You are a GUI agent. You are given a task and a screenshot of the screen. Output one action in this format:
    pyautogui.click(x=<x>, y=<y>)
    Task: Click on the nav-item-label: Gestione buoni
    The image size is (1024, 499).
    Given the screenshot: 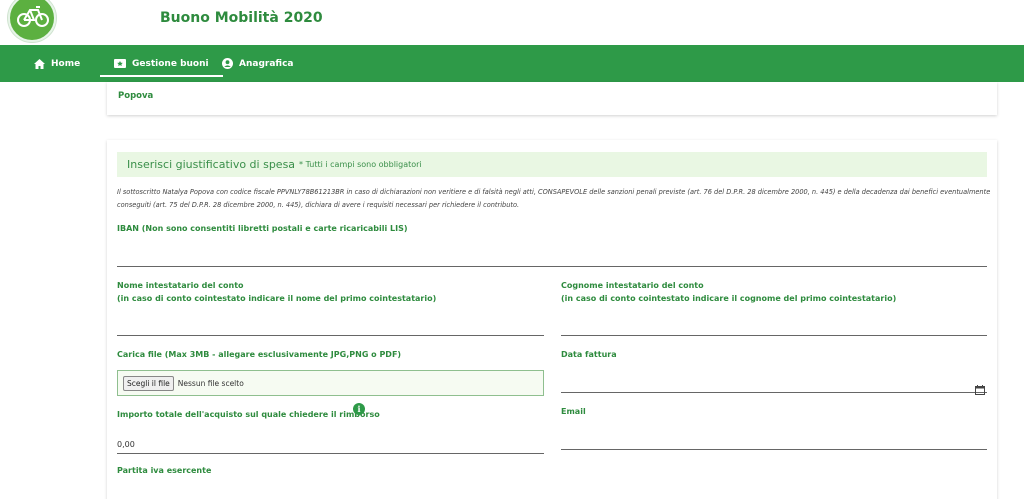 What is the action you would take?
    pyautogui.click(x=170, y=63)
    